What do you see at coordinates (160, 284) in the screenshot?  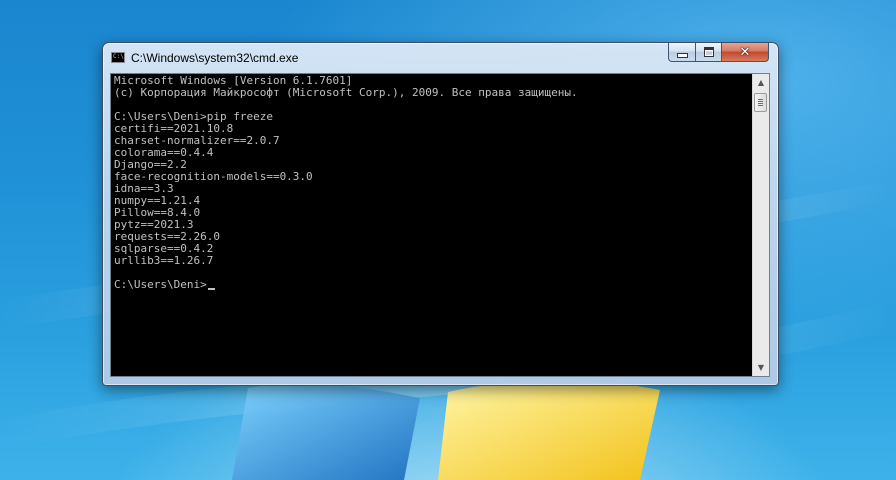 I see `command-prompt: C:\Users\Deni>` at bounding box center [160, 284].